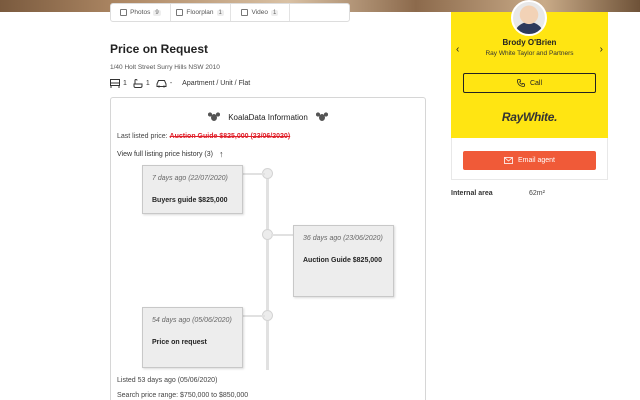  I want to click on media-tabs: Photos 9 Floorplan 1 Video 1, so click(230, 12).